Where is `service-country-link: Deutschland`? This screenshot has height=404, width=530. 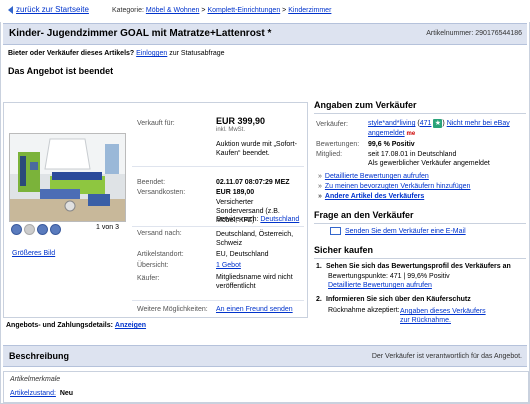 service-country-link: Deutschland is located at coordinates (279, 219).